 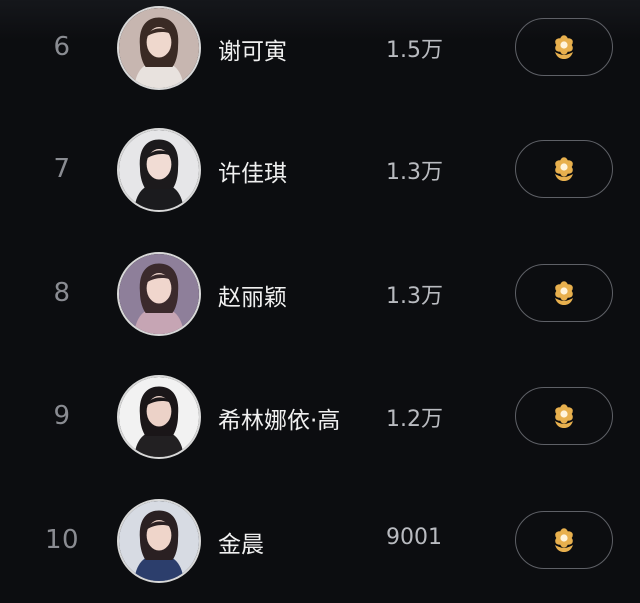 What do you see at coordinates (252, 295) in the screenshot?
I see `user-name: 赵丽颖` at bounding box center [252, 295].